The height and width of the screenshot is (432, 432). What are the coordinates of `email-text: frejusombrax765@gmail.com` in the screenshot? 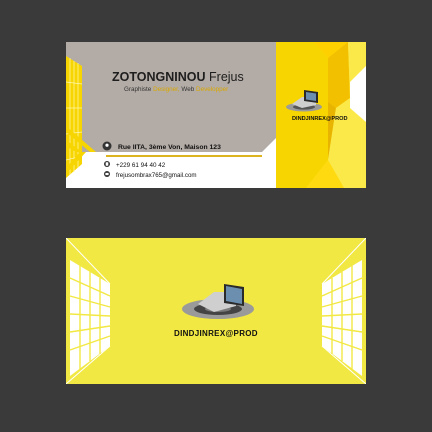 It's located at (156, 175).